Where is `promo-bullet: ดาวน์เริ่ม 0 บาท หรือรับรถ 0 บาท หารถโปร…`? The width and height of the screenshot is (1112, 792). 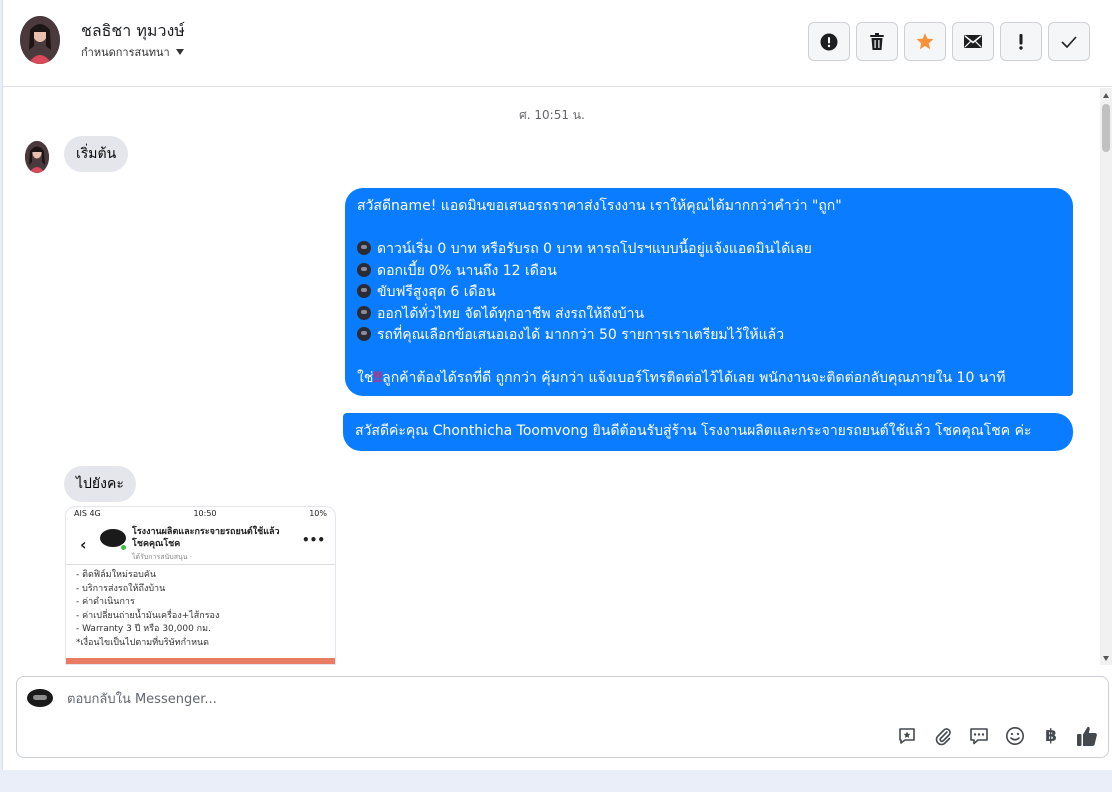
promo-bullet: ดาวน์เริ่ม 0 บาท หรือรับรถ 0 บาท หารถโปร… is located at coordinates (709, 250).